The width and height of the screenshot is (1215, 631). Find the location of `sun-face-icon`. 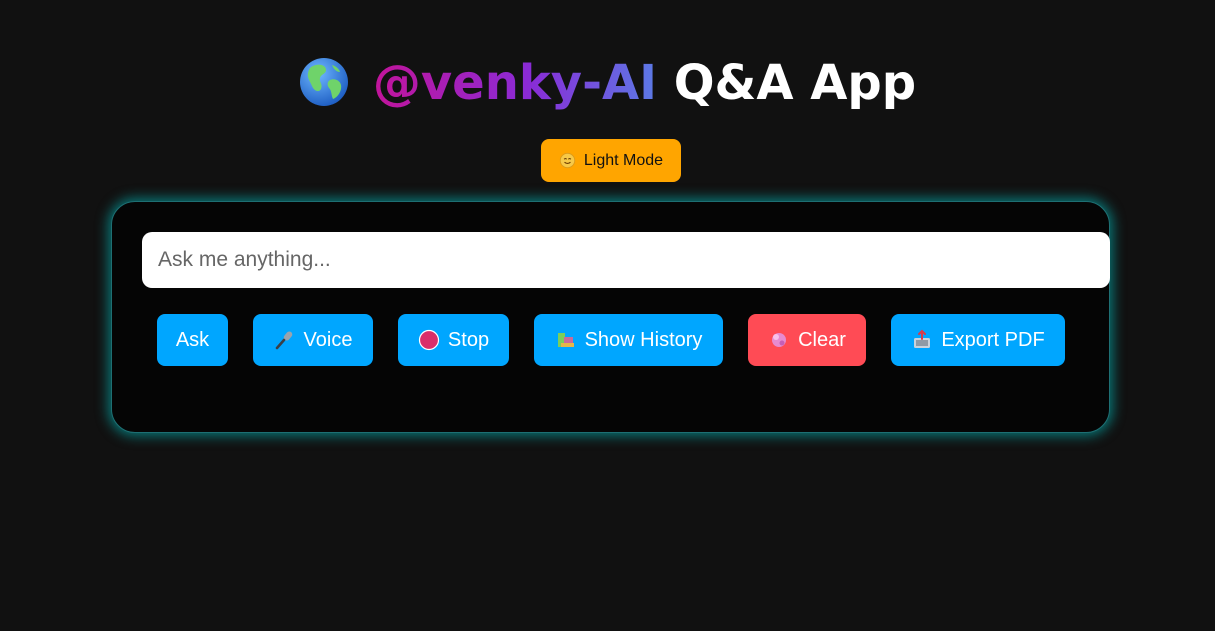

sun-face-icon is located at coordinates (567, 160).